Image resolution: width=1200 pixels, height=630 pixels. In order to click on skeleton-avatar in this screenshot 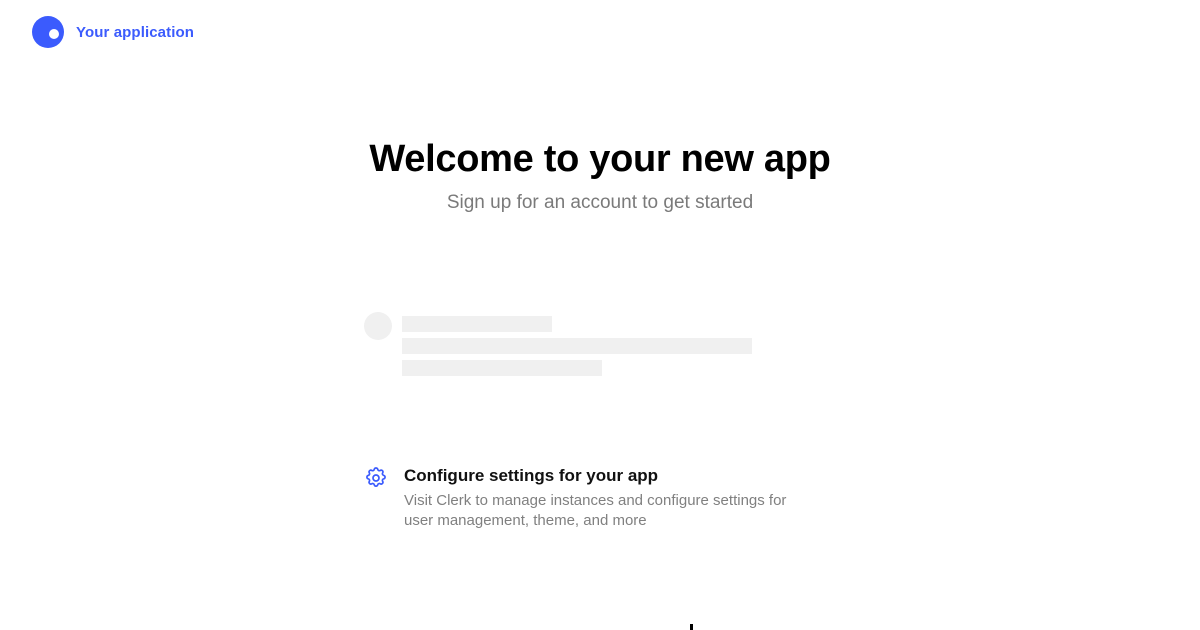, I will do `click(378, 326)`.